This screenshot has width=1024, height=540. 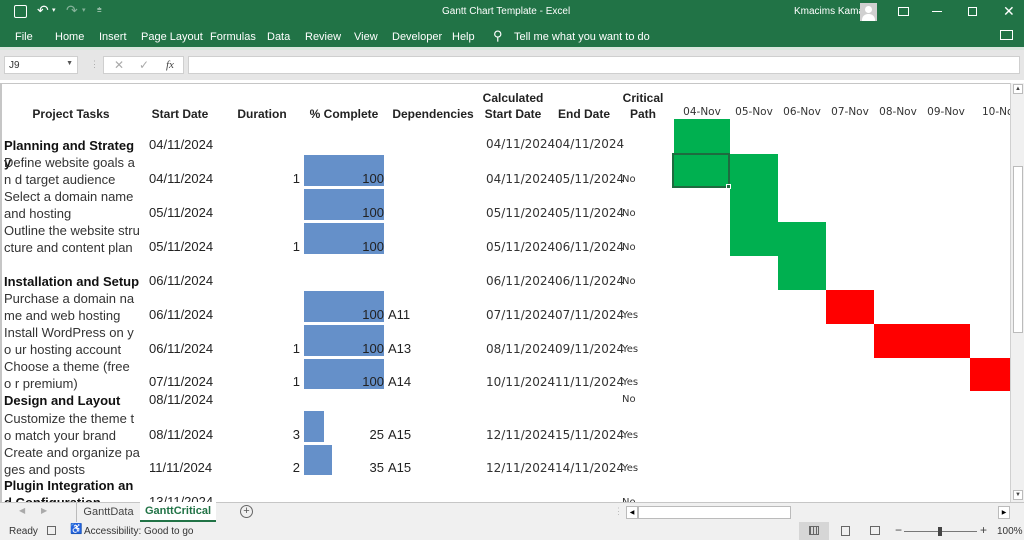 I want to click on scroll-tabs-left-icon: ◀, so click(x=22, y=510).